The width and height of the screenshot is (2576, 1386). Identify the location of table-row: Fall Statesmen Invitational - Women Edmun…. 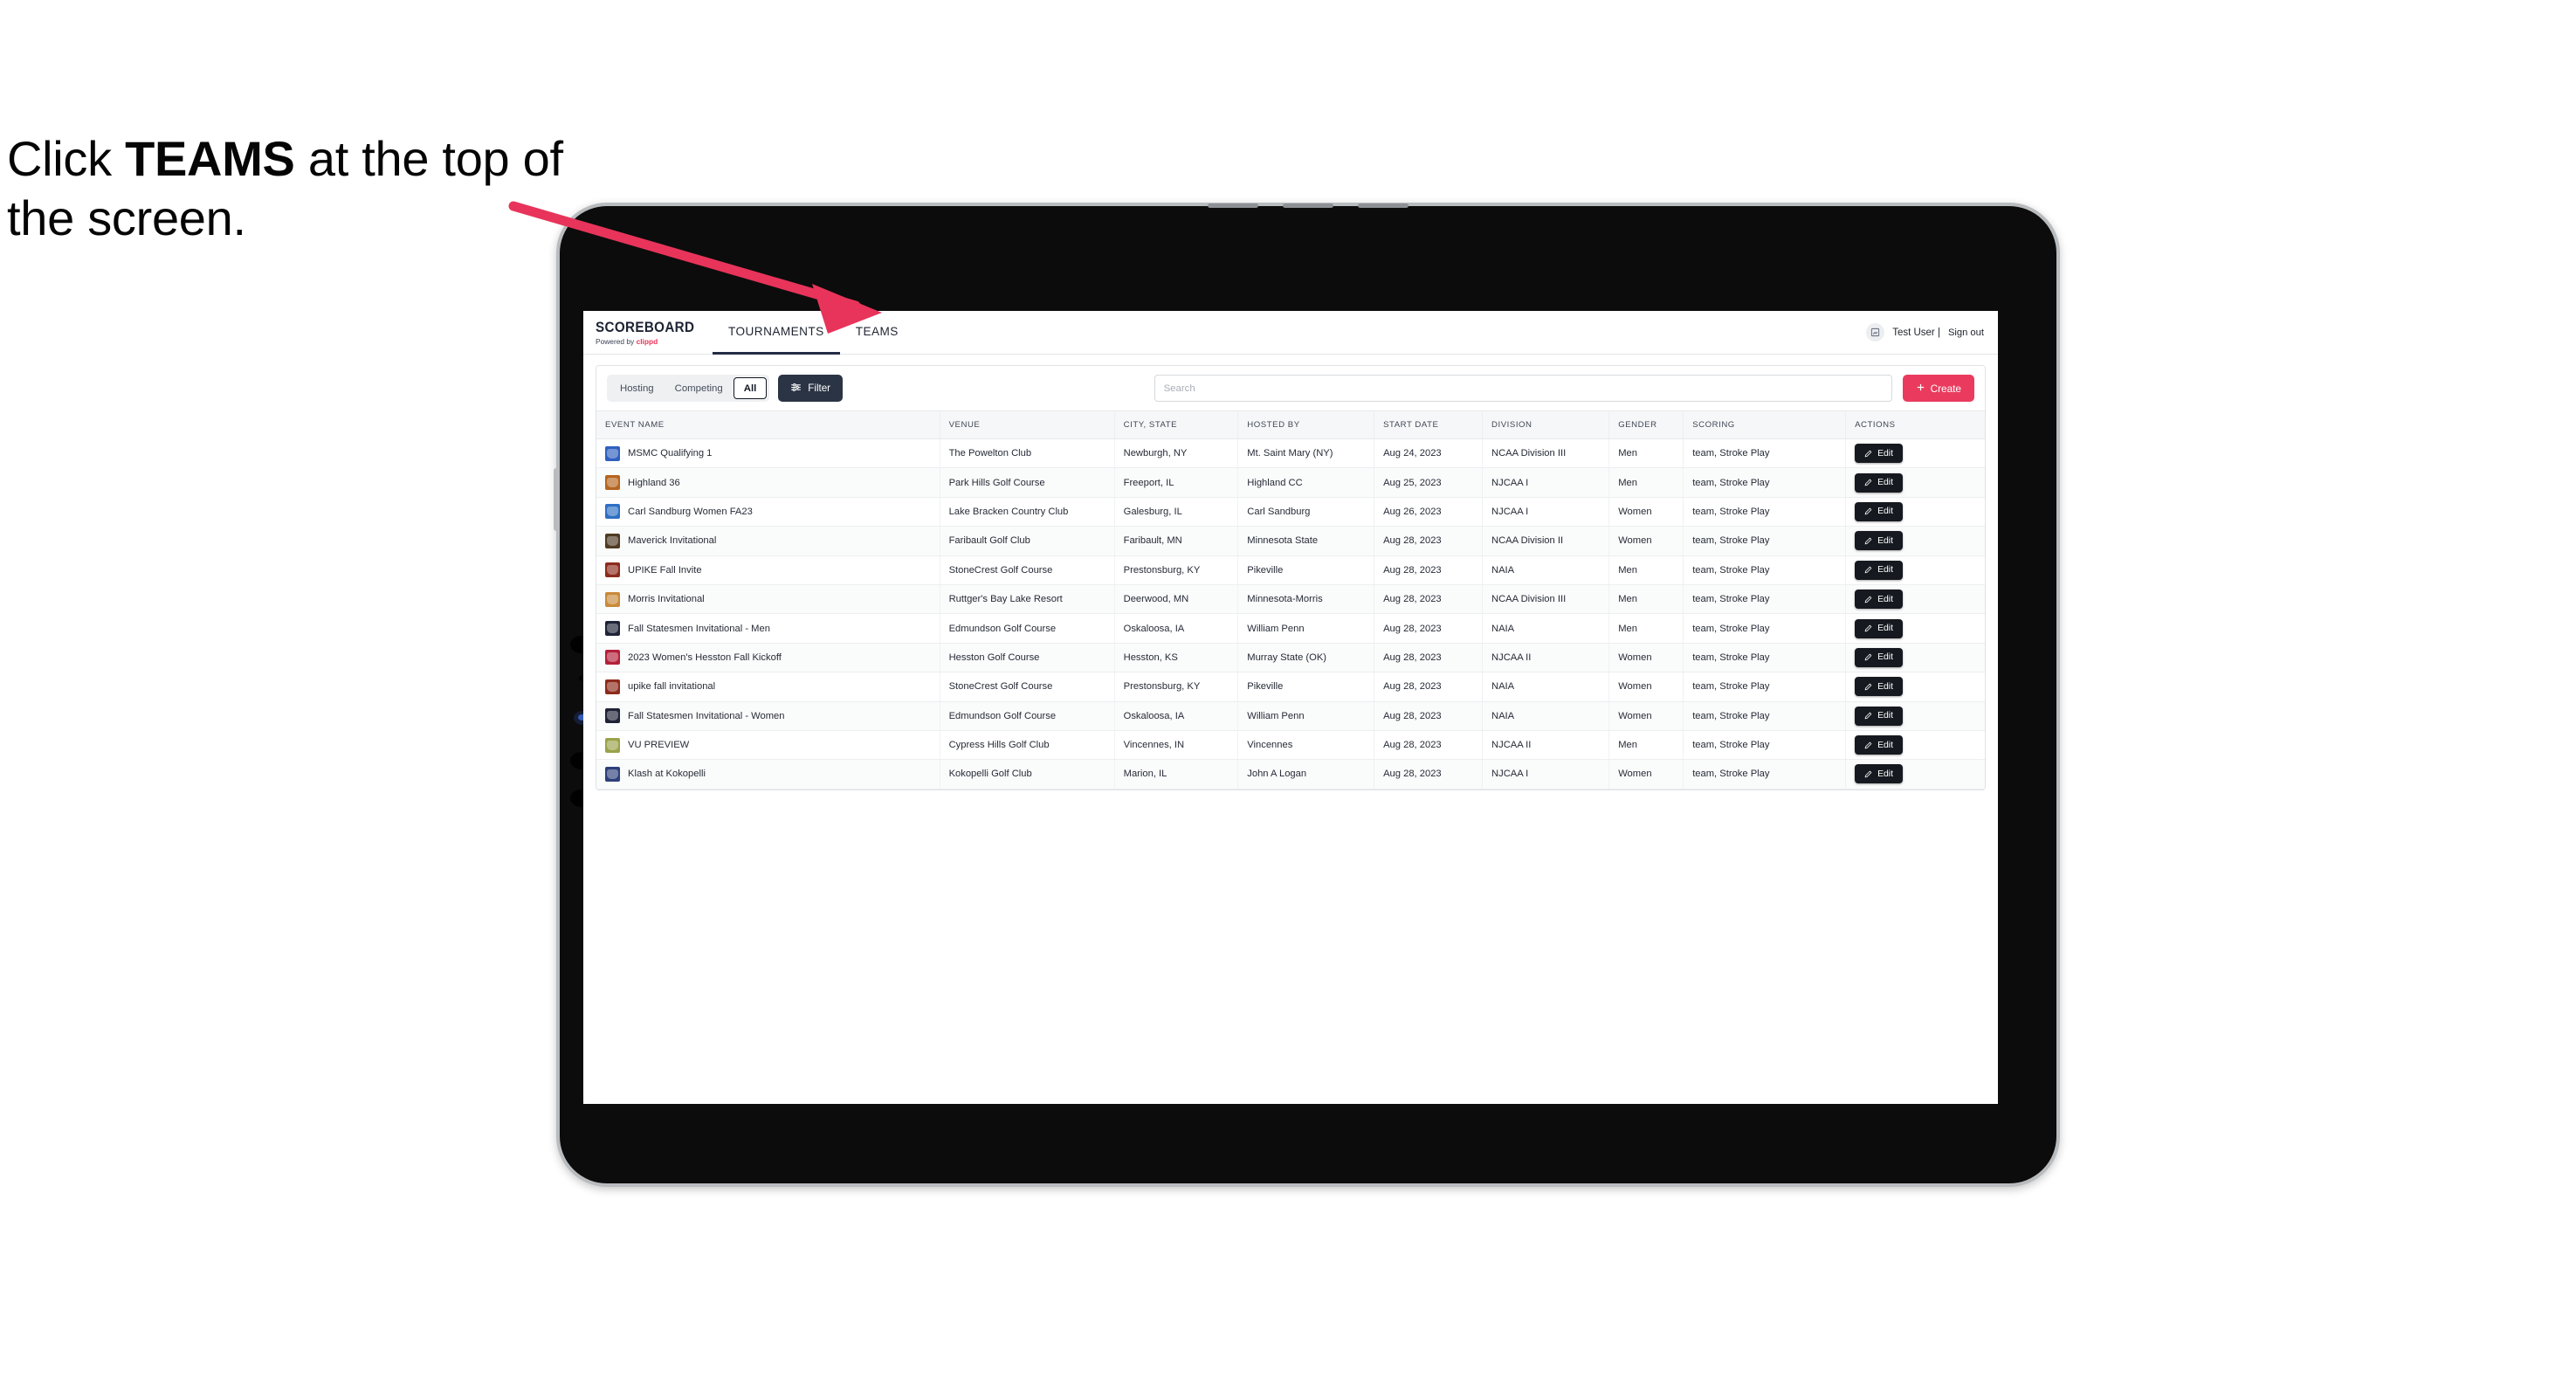
(1290, 716).